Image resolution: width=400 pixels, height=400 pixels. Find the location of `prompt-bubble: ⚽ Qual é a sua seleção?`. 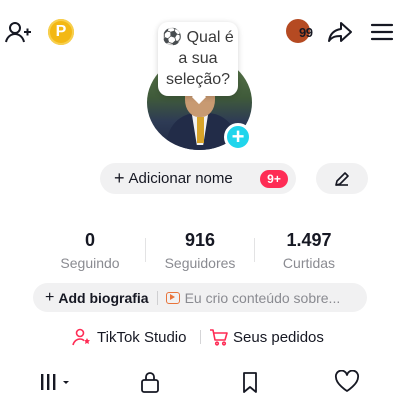

prompt-bubble: ⚽ Qual é a sua seleção? is located at coordinates (198, 63).